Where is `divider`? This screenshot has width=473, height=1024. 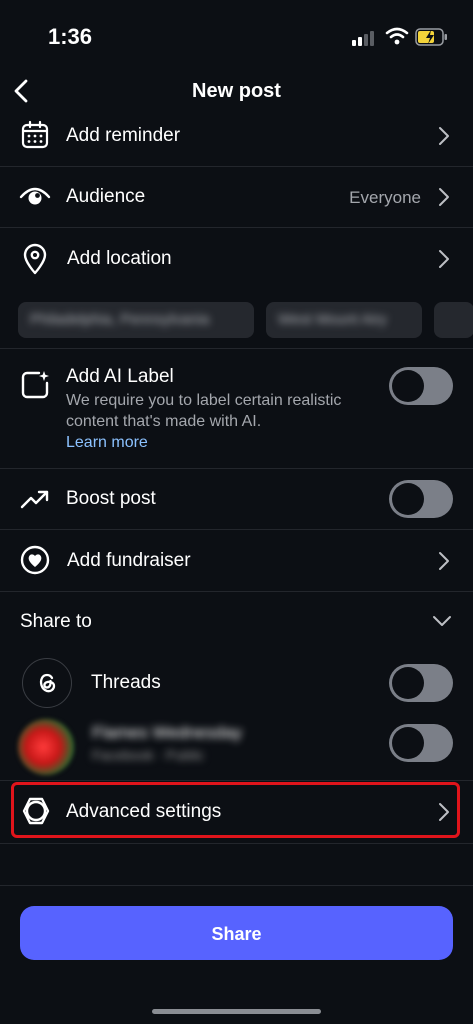
divider is located at coordinates (236, 885).